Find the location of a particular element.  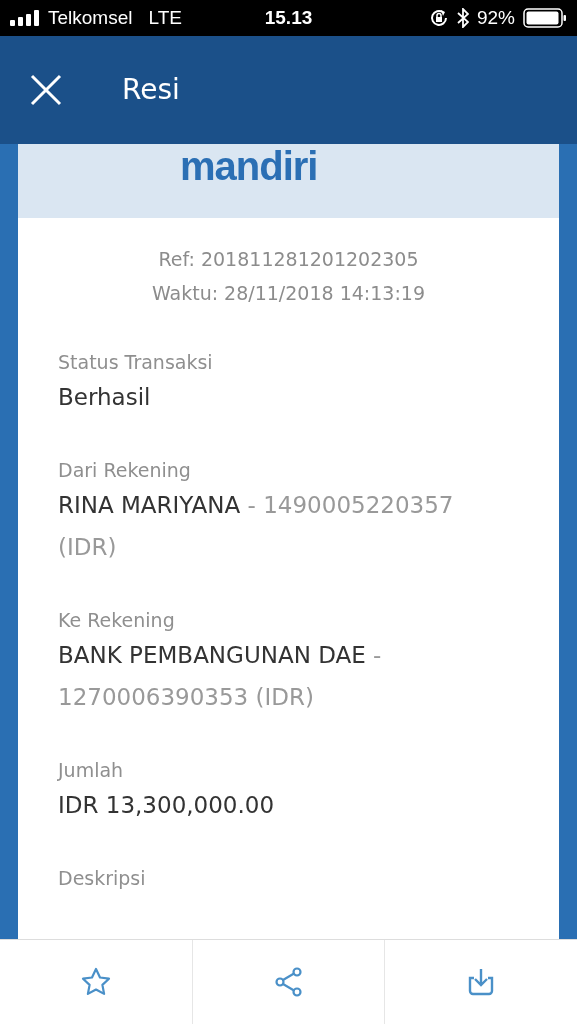

clock: 15.13 is located at coordinates (288, 17).